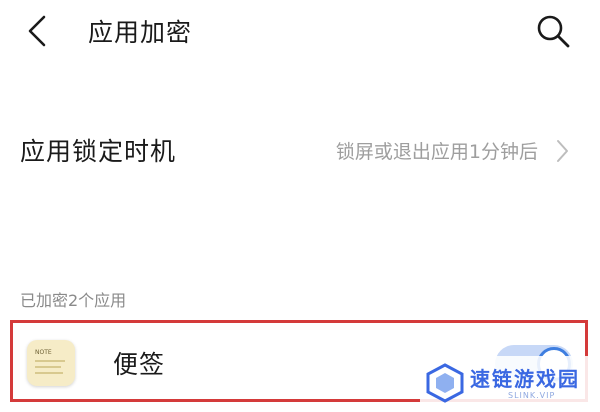  I want to click on search-icon, so click(553, 31).